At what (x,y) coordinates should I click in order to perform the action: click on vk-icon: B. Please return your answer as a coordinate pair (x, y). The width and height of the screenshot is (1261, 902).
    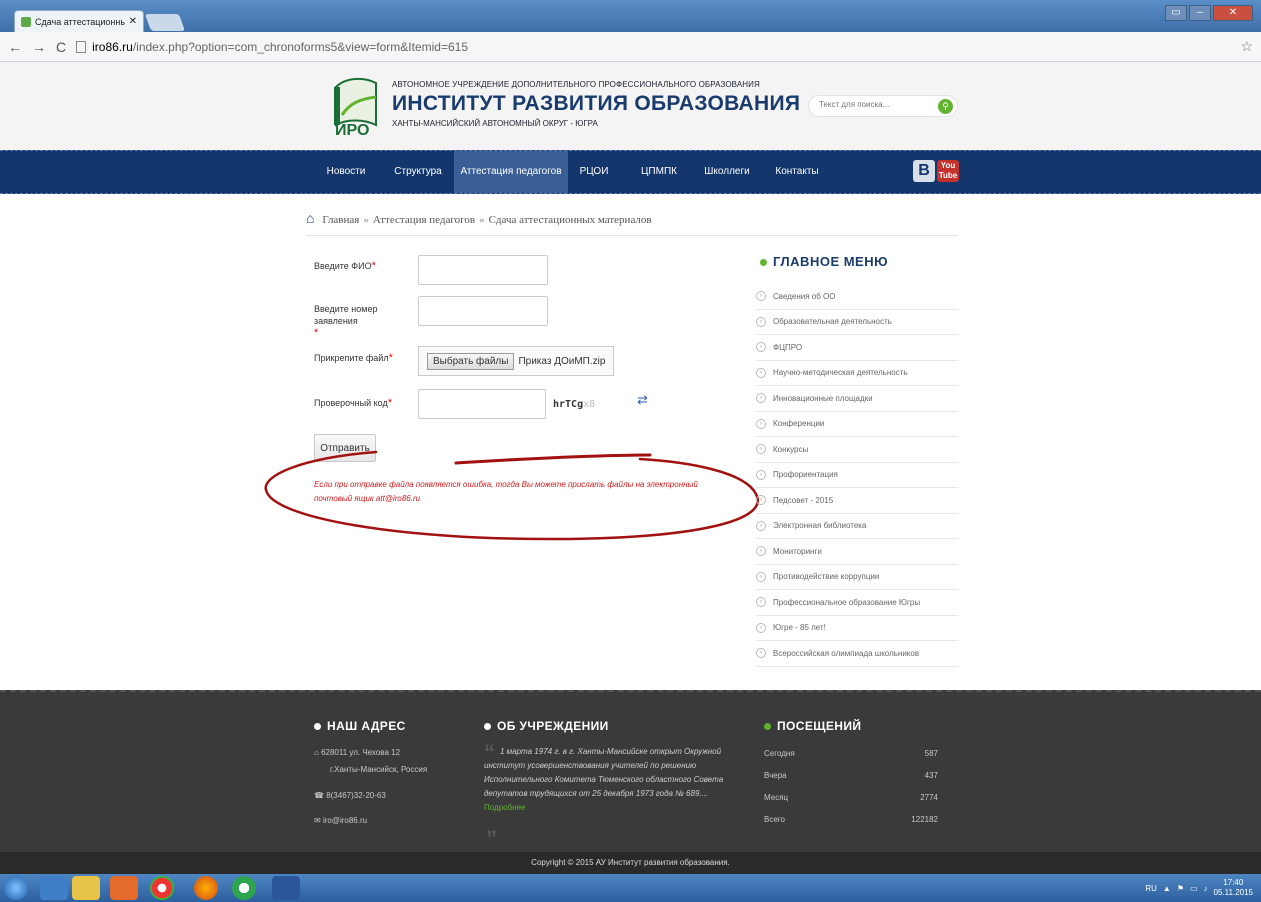
    Looking at the image, I should click on (924, 171).